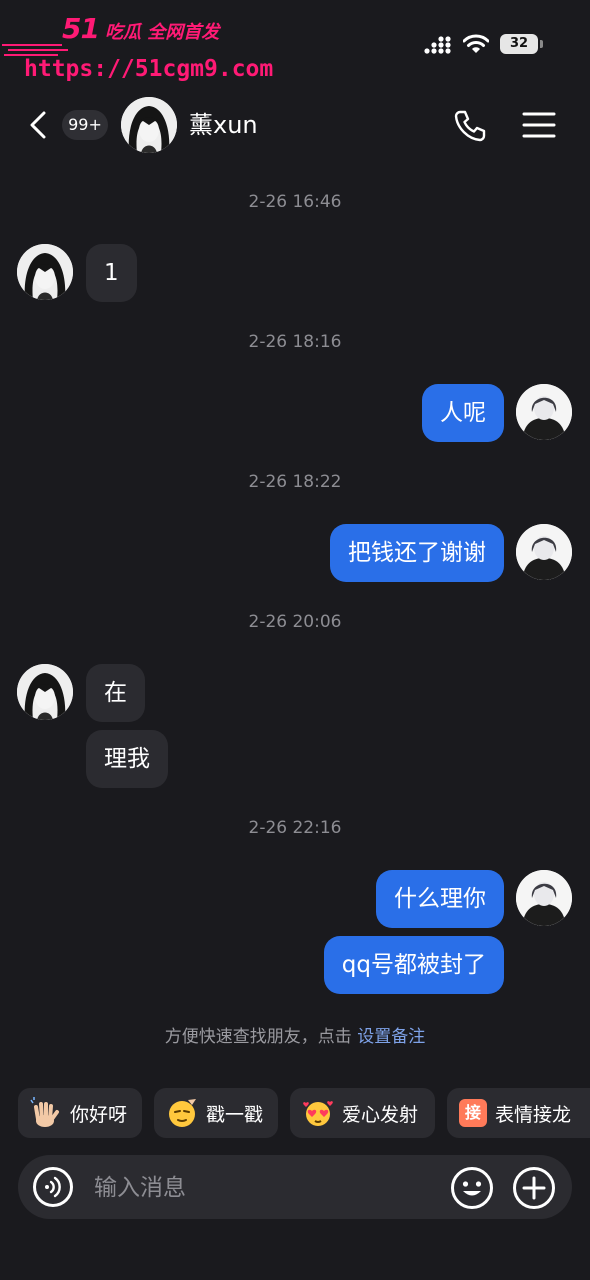 The width and height of the screenshot is (590, 1280). Describe the element at coordinates (541, 44) in the screenshot. I see `battery-tip` at that location.